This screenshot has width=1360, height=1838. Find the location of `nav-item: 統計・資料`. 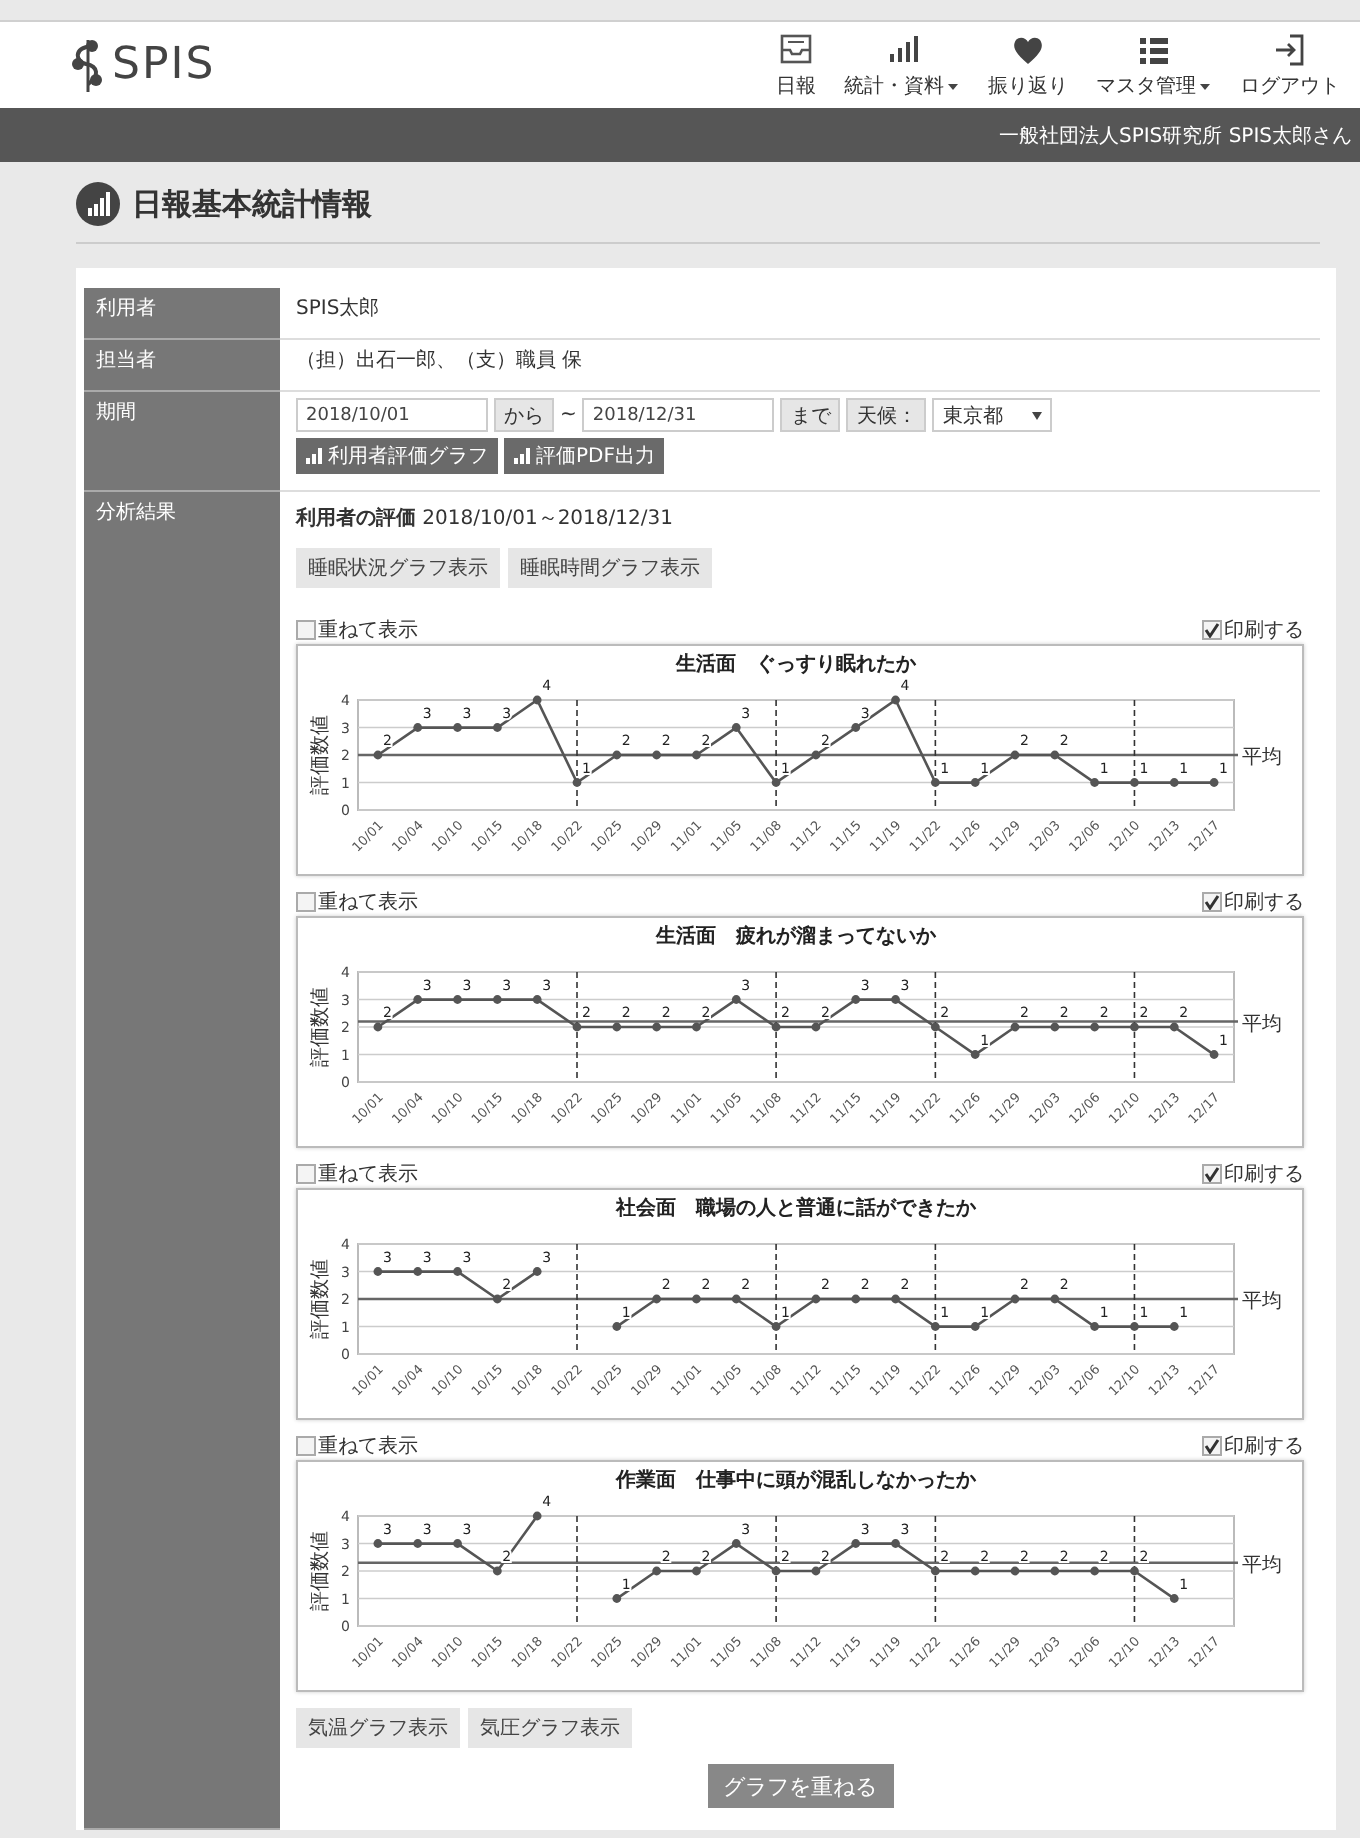

nav-item: 統計・資料 is located at coordinates (902, 65).